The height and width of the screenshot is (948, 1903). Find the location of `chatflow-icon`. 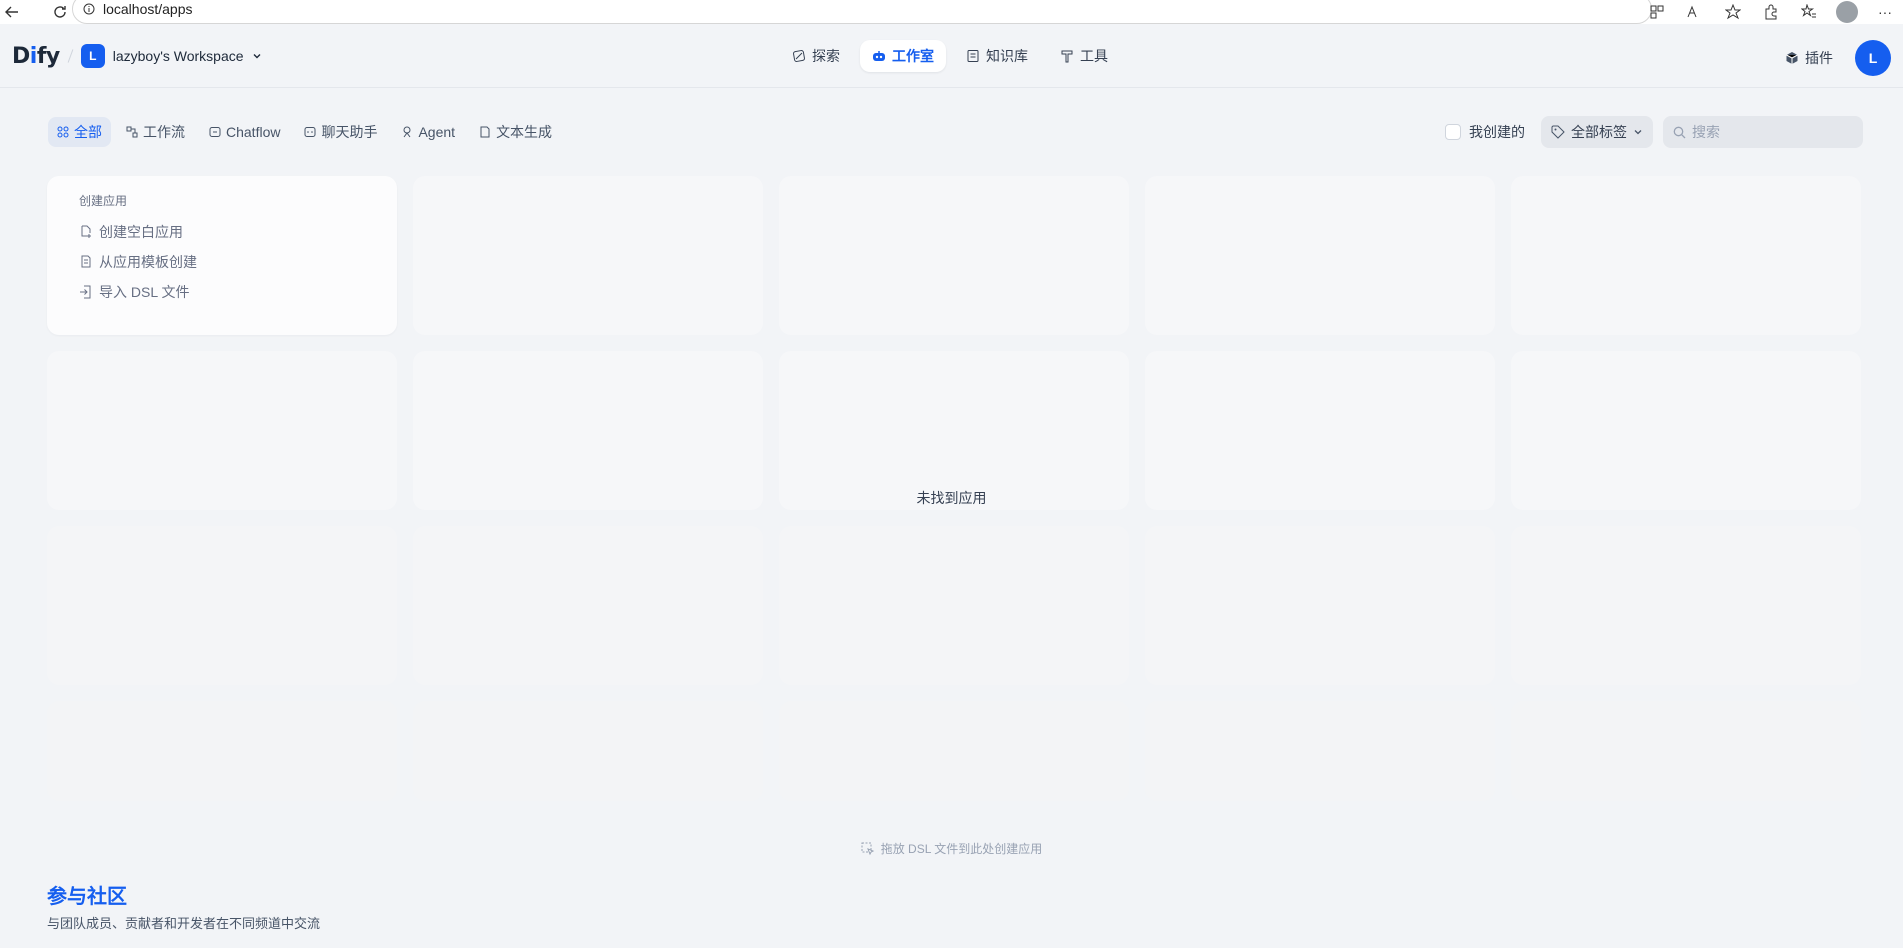

chatflow-icon is located at coordinates (215, 132).